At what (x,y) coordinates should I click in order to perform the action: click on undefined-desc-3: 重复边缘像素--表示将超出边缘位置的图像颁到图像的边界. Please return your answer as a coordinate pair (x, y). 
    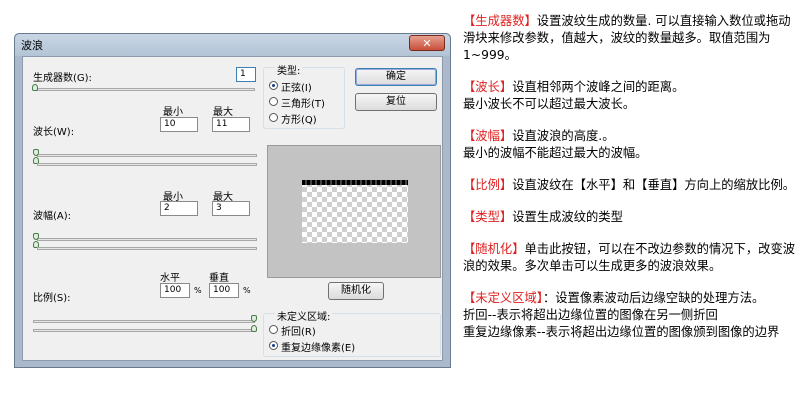
    Looking at the image, I should click on (621, 332).